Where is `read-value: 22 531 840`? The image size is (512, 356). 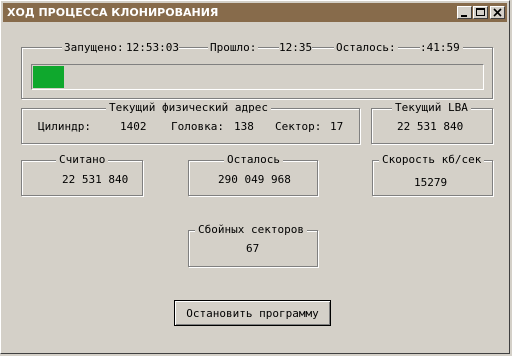
read-value: 22 531 840 is located at coordinates (95, 179).